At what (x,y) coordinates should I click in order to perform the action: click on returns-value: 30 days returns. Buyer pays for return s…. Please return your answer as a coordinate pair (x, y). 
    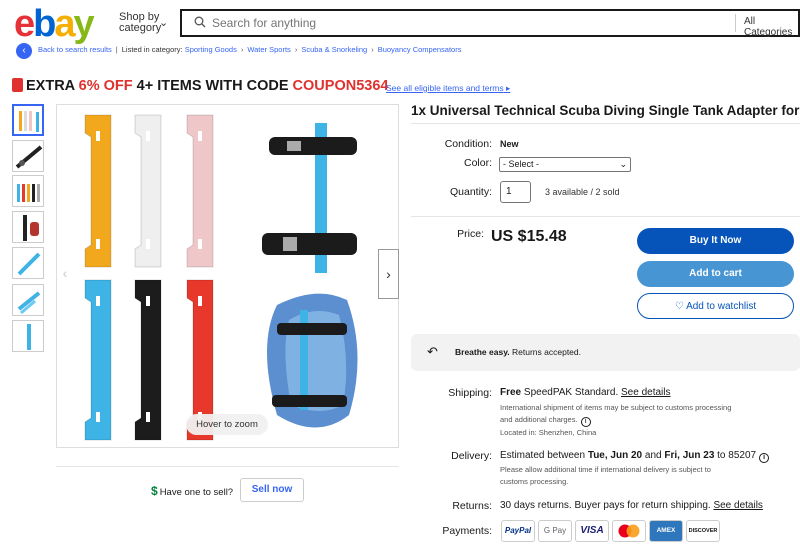
    Looking at the image, I should click on (631, 505).